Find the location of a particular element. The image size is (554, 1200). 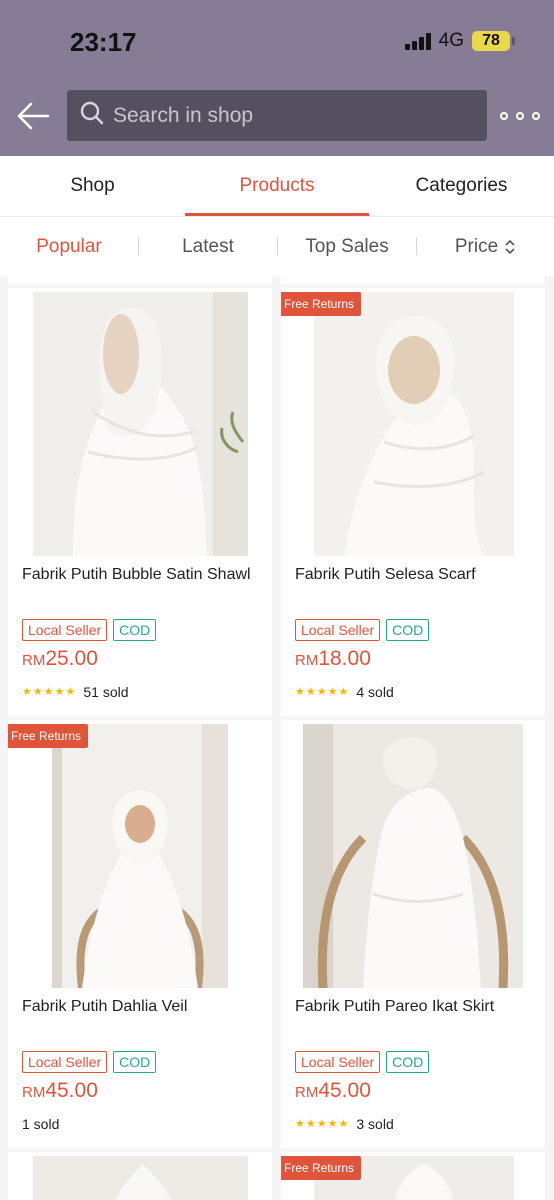

product-meta: ★ ★ ★ ★ ★ 4 sold is located at coordinates (344, 692).